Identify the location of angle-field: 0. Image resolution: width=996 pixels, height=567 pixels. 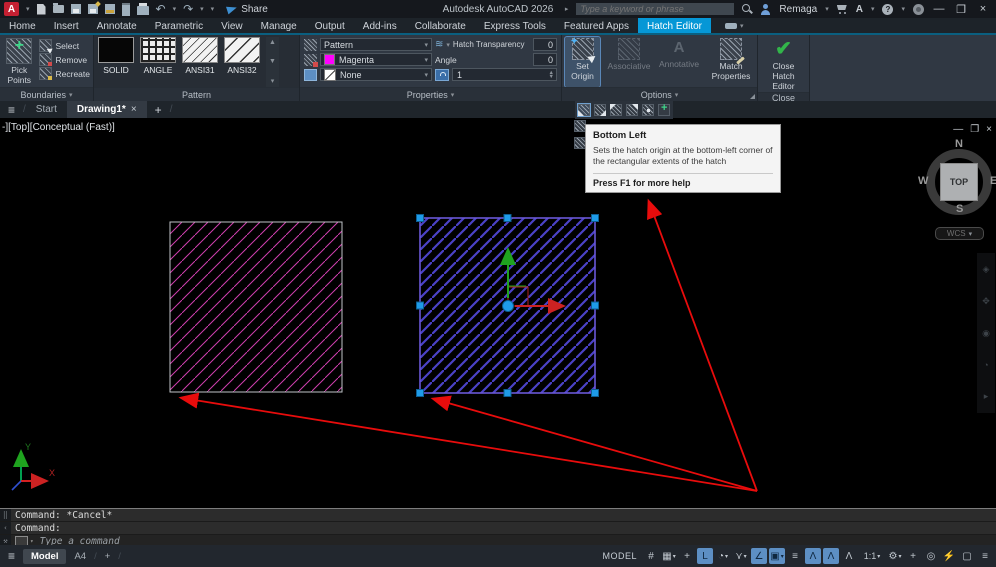
(545, 59).